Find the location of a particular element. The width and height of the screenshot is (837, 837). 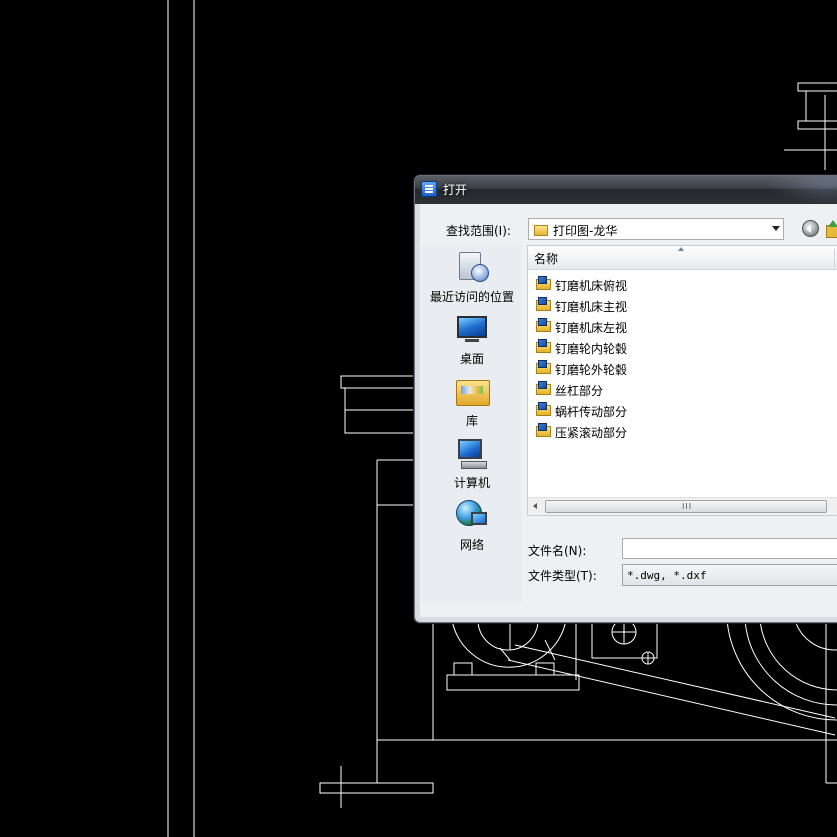

place-recent: 最近访问的位置 is located at coordinates (472, 277).